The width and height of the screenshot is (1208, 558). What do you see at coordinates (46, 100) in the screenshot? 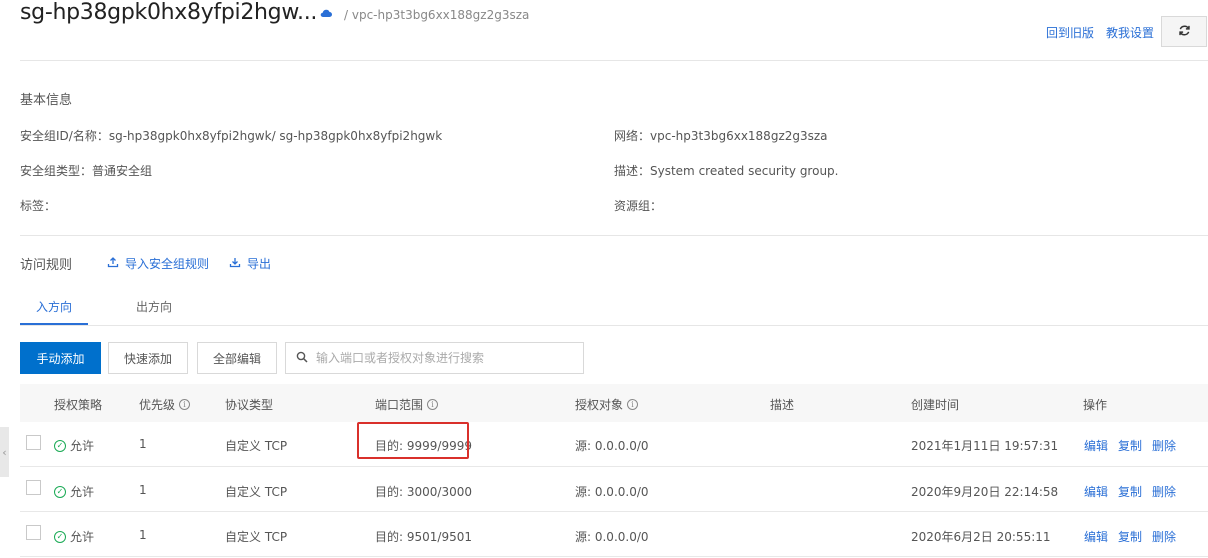
I see `basic-info-title: 基本信息` at bounding box center [46, 100].